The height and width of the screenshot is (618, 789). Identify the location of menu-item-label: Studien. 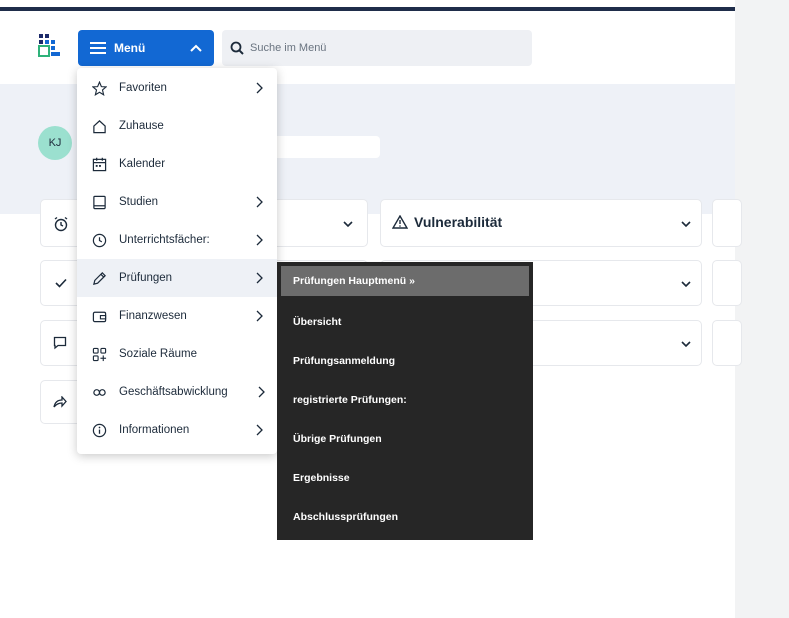
(139, 202).